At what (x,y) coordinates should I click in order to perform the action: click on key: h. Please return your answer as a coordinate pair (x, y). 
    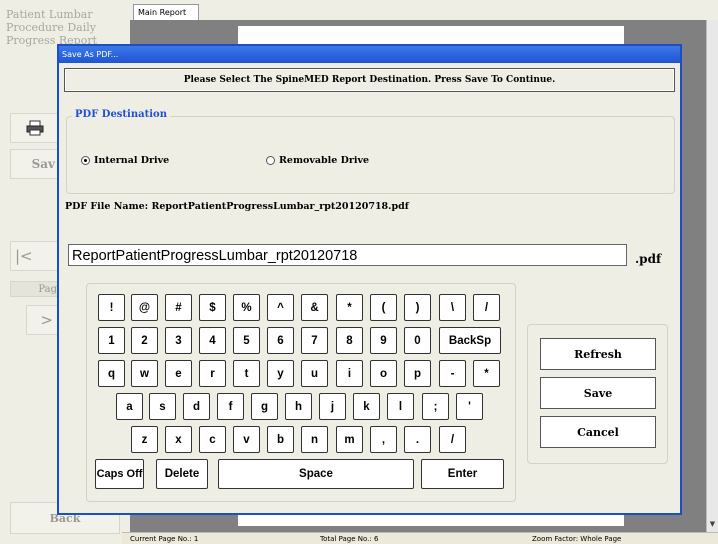
    Looking at the image, I should click on (298, 406).